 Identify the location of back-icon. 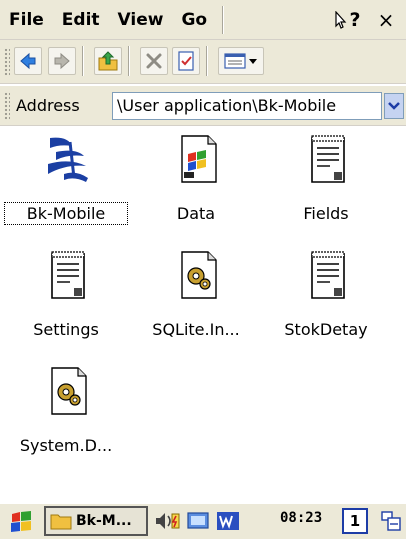
(28, 61).